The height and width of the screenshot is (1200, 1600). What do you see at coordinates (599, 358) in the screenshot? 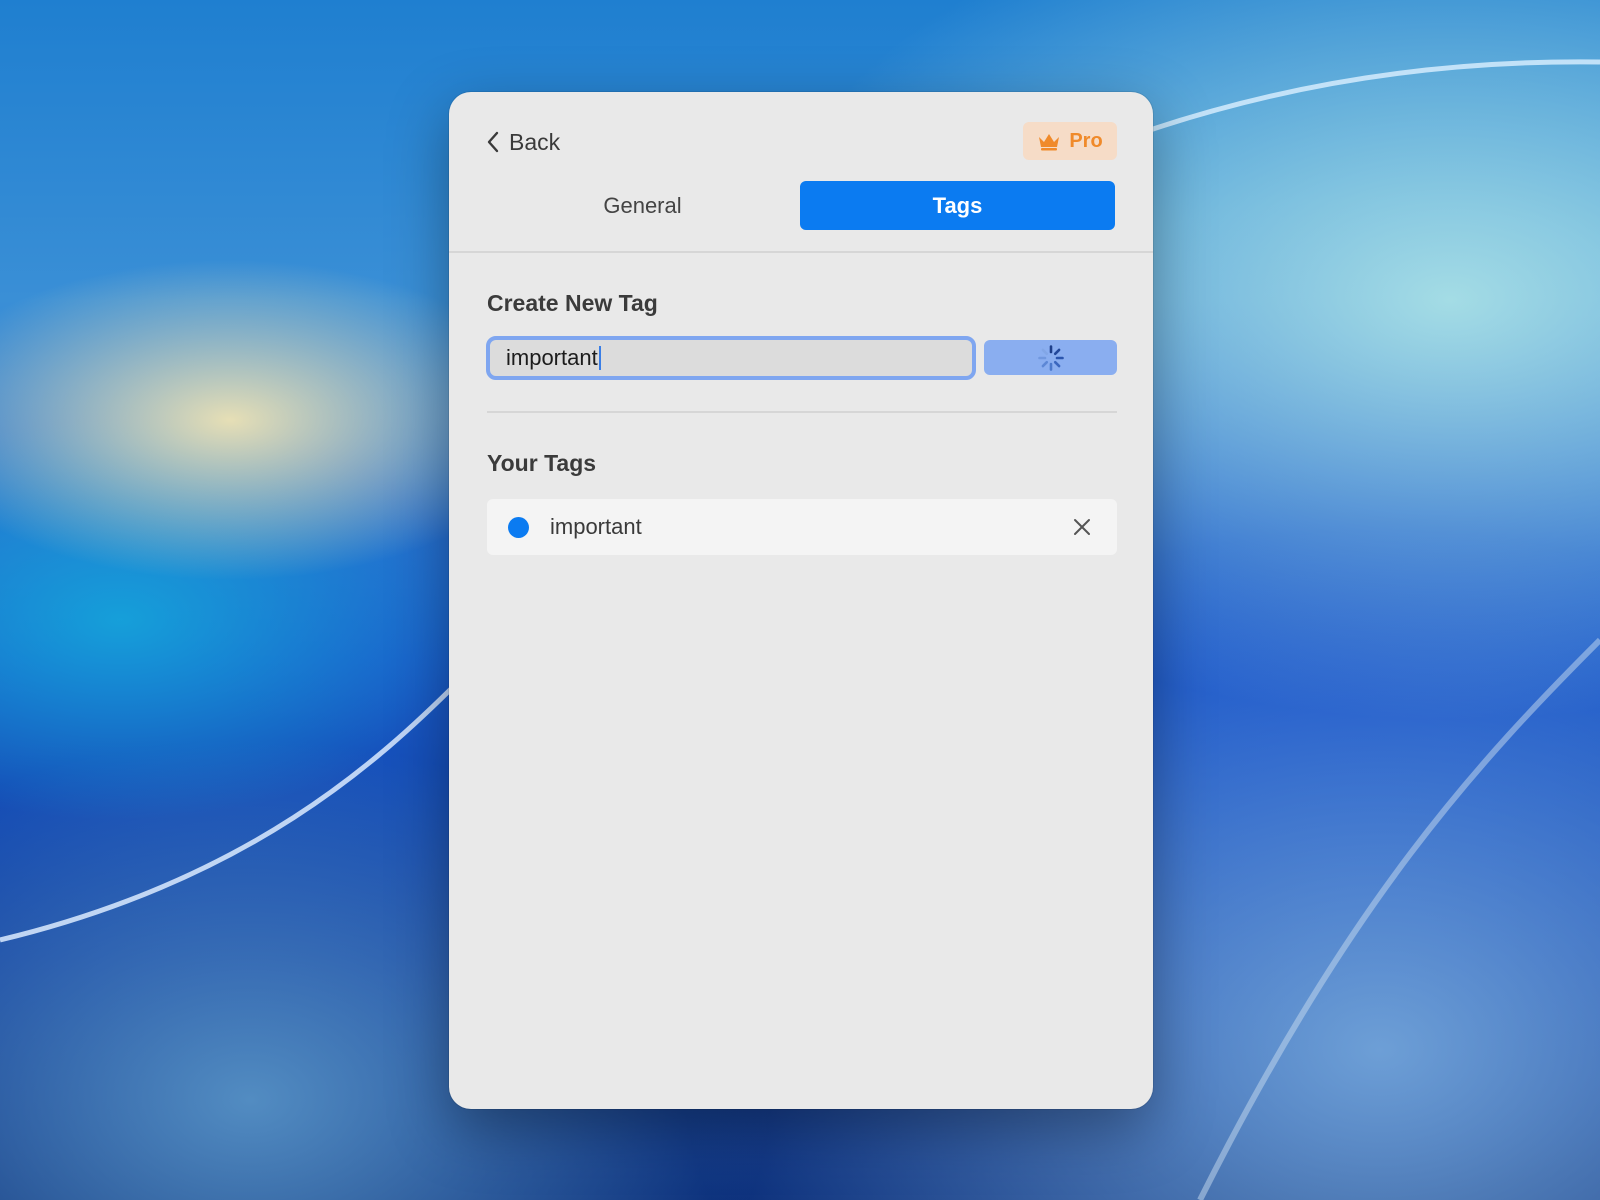
I see `text-caret` at bounding box center [599, 358].